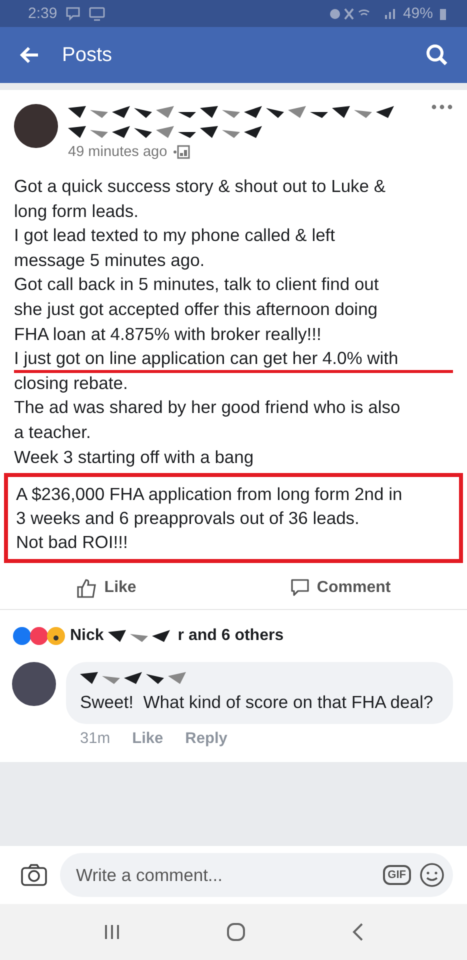 The height and width of the screenshot is (960, 467). Describe the element at coordinates (442, 107) in the screenshot. I see `more-options-icon` at that location.